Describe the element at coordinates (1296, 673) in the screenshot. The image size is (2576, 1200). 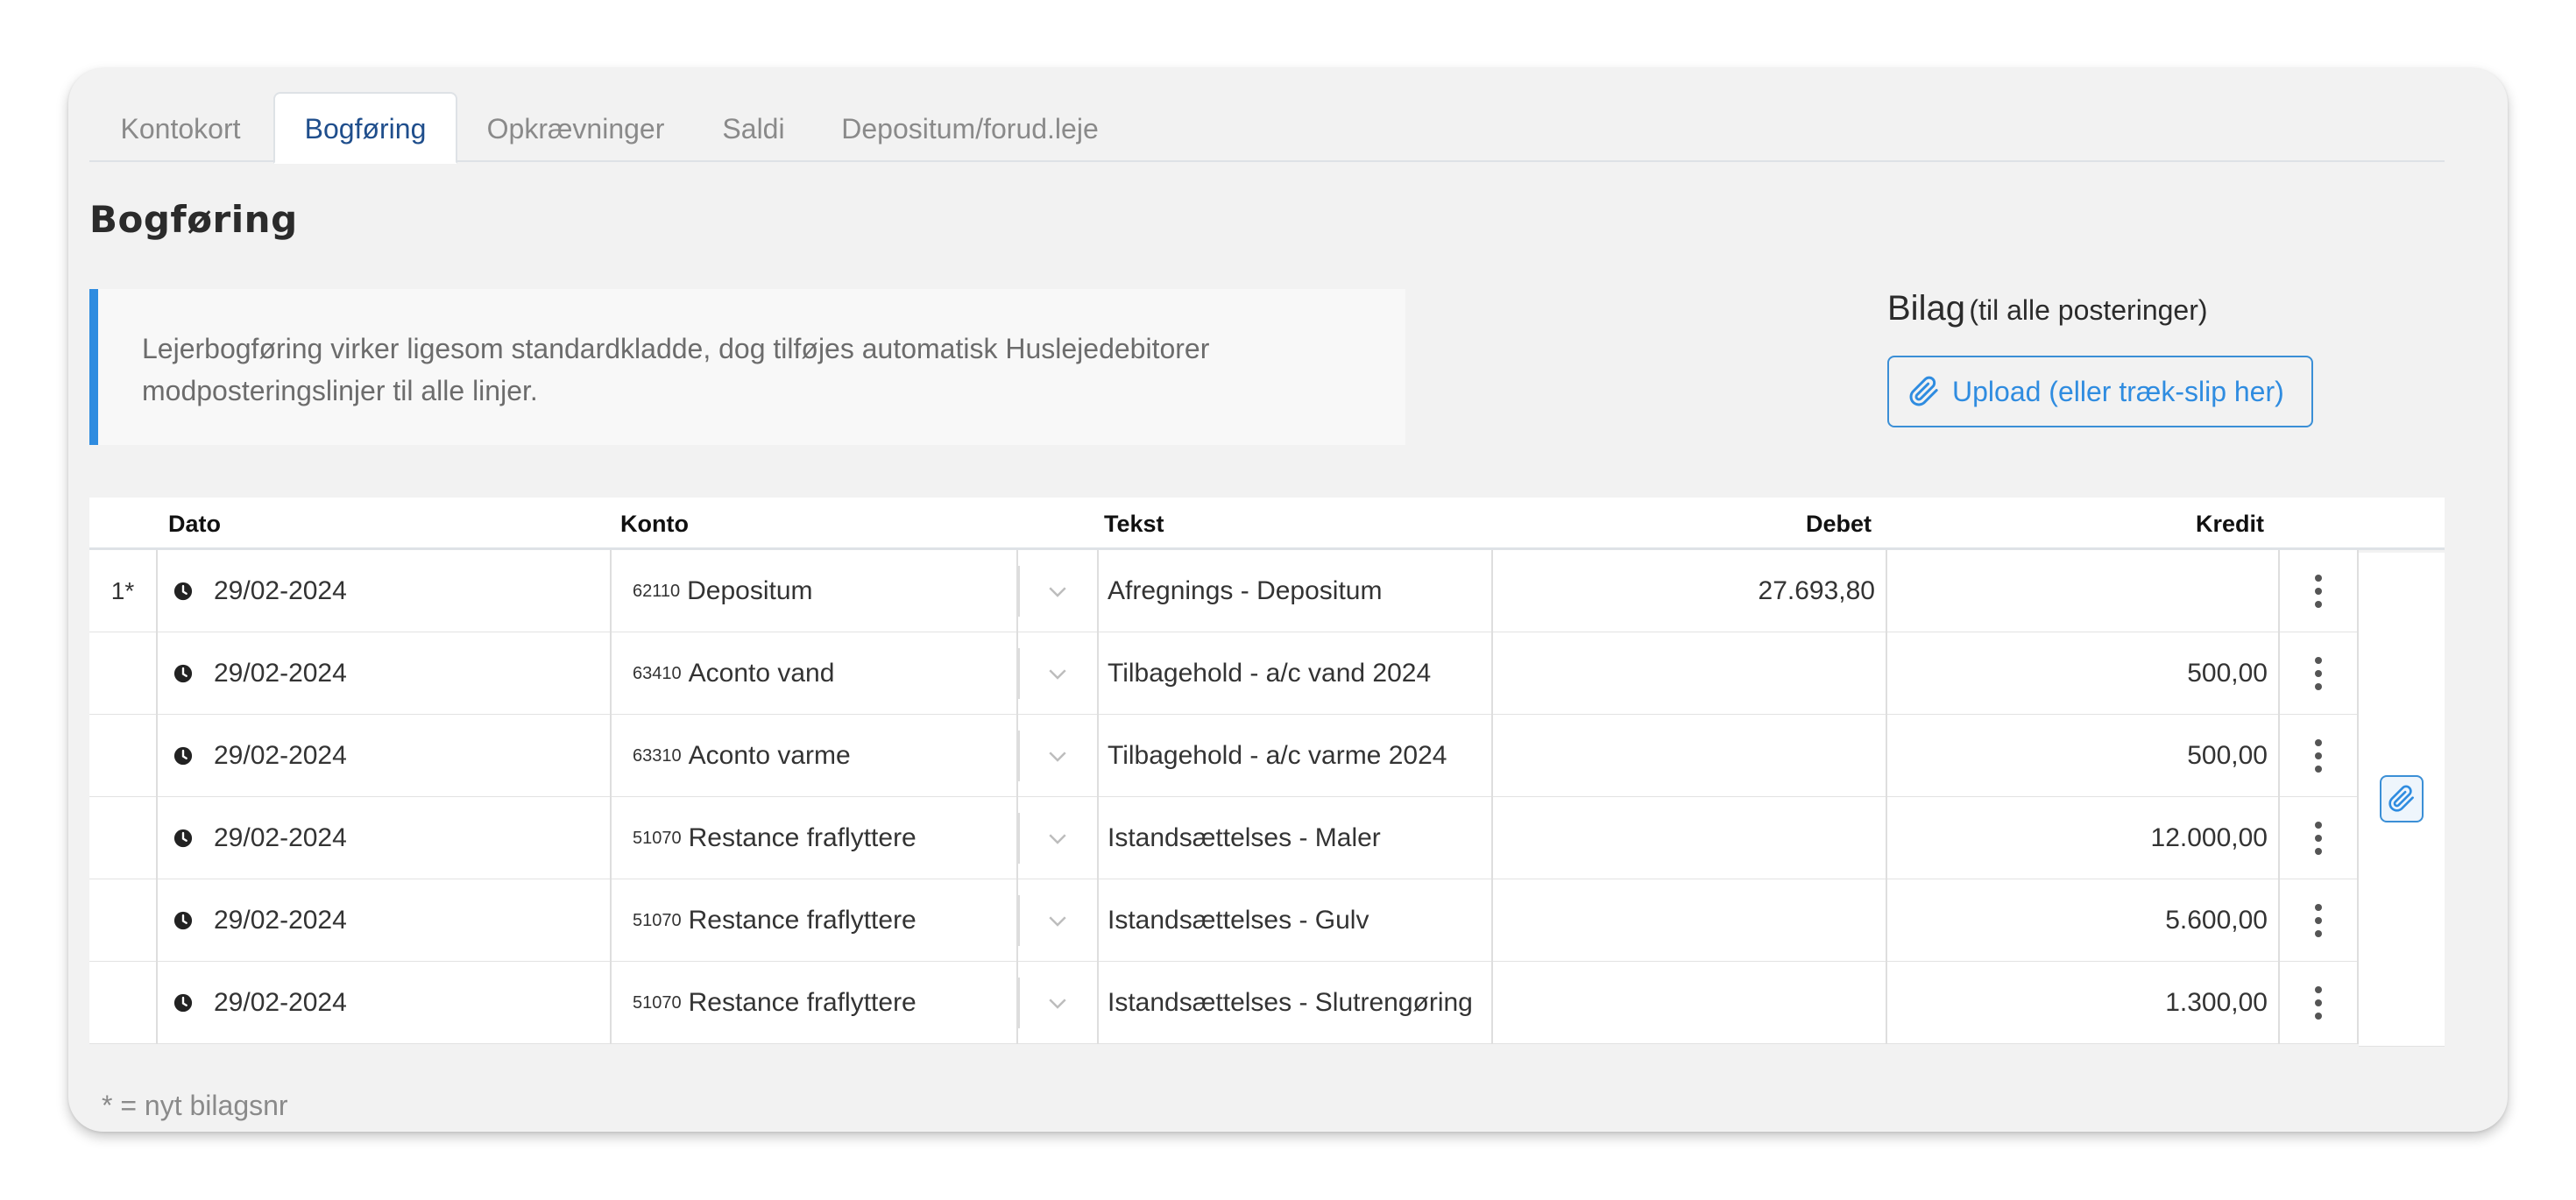
I see `tekst-field: Tilbagehold - a/c vand 2024` at that location.